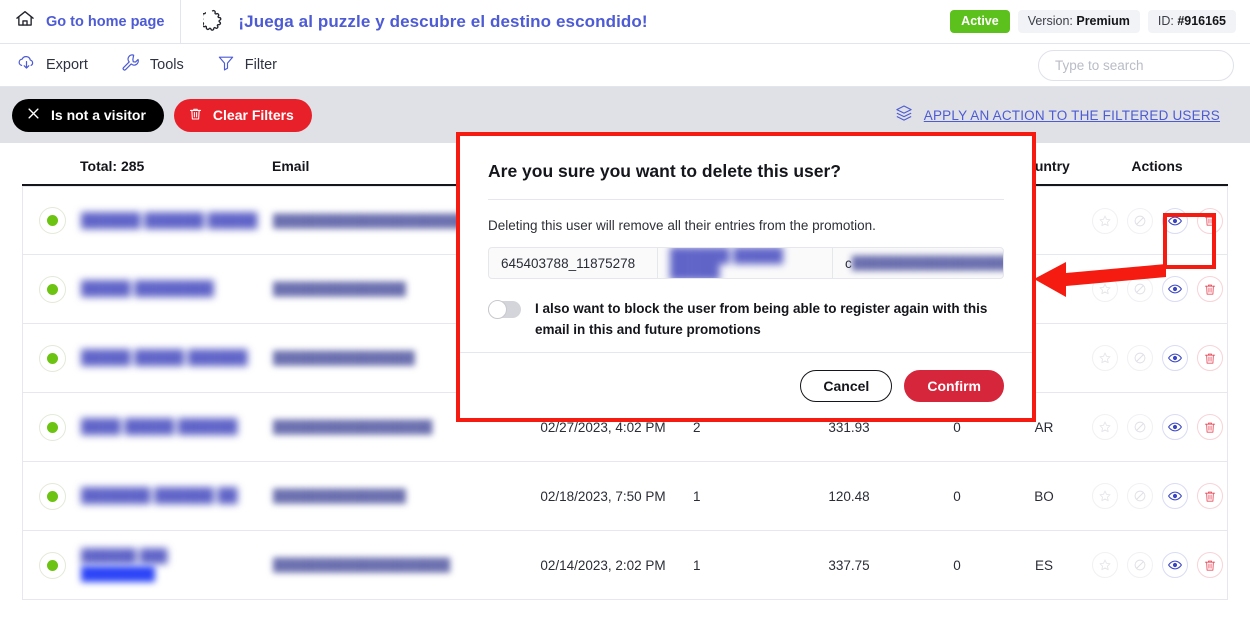 The width and height of the screenshot is (1250, 633). Describe the element at coordinates (130, 65) in the screenshot. I see `wrench-icon` at that location.